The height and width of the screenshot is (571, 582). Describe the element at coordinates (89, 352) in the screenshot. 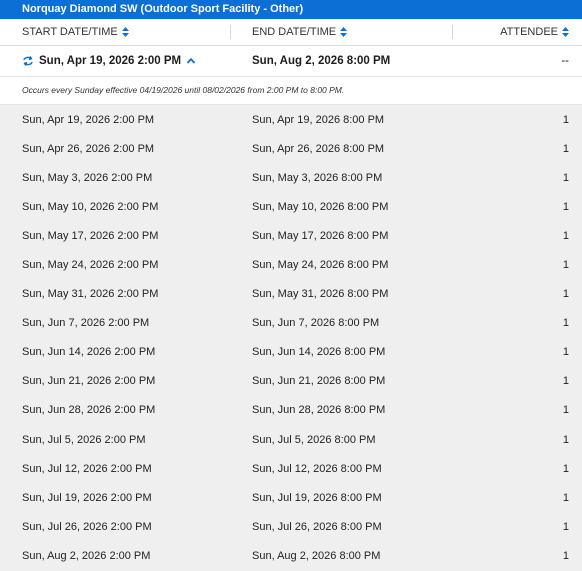

I see `occurrence-start: Sun, Jun 14, 2026 2:00 PM` at that location.